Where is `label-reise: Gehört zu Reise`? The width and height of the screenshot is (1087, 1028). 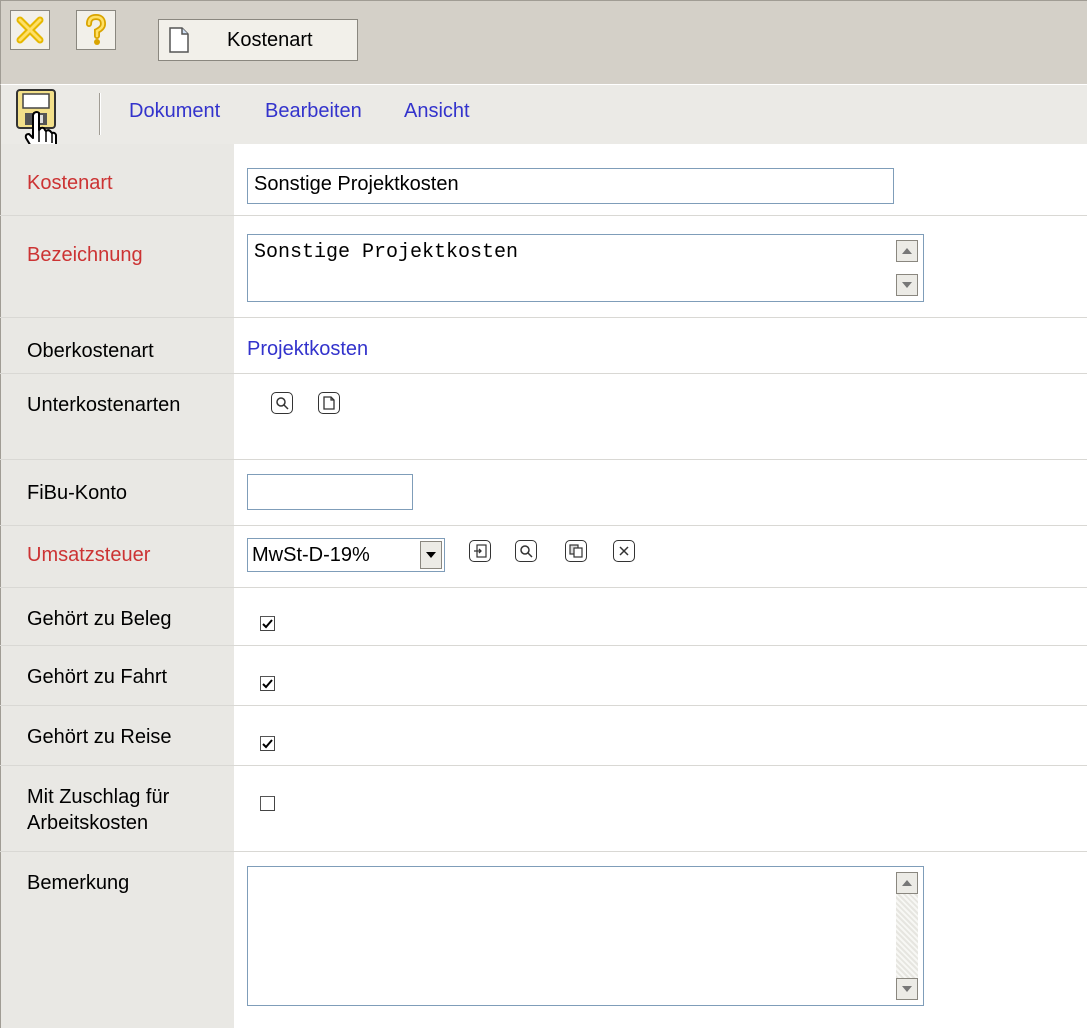 label-reise: Gehört zu Reise is located at coordinates (117, 735).